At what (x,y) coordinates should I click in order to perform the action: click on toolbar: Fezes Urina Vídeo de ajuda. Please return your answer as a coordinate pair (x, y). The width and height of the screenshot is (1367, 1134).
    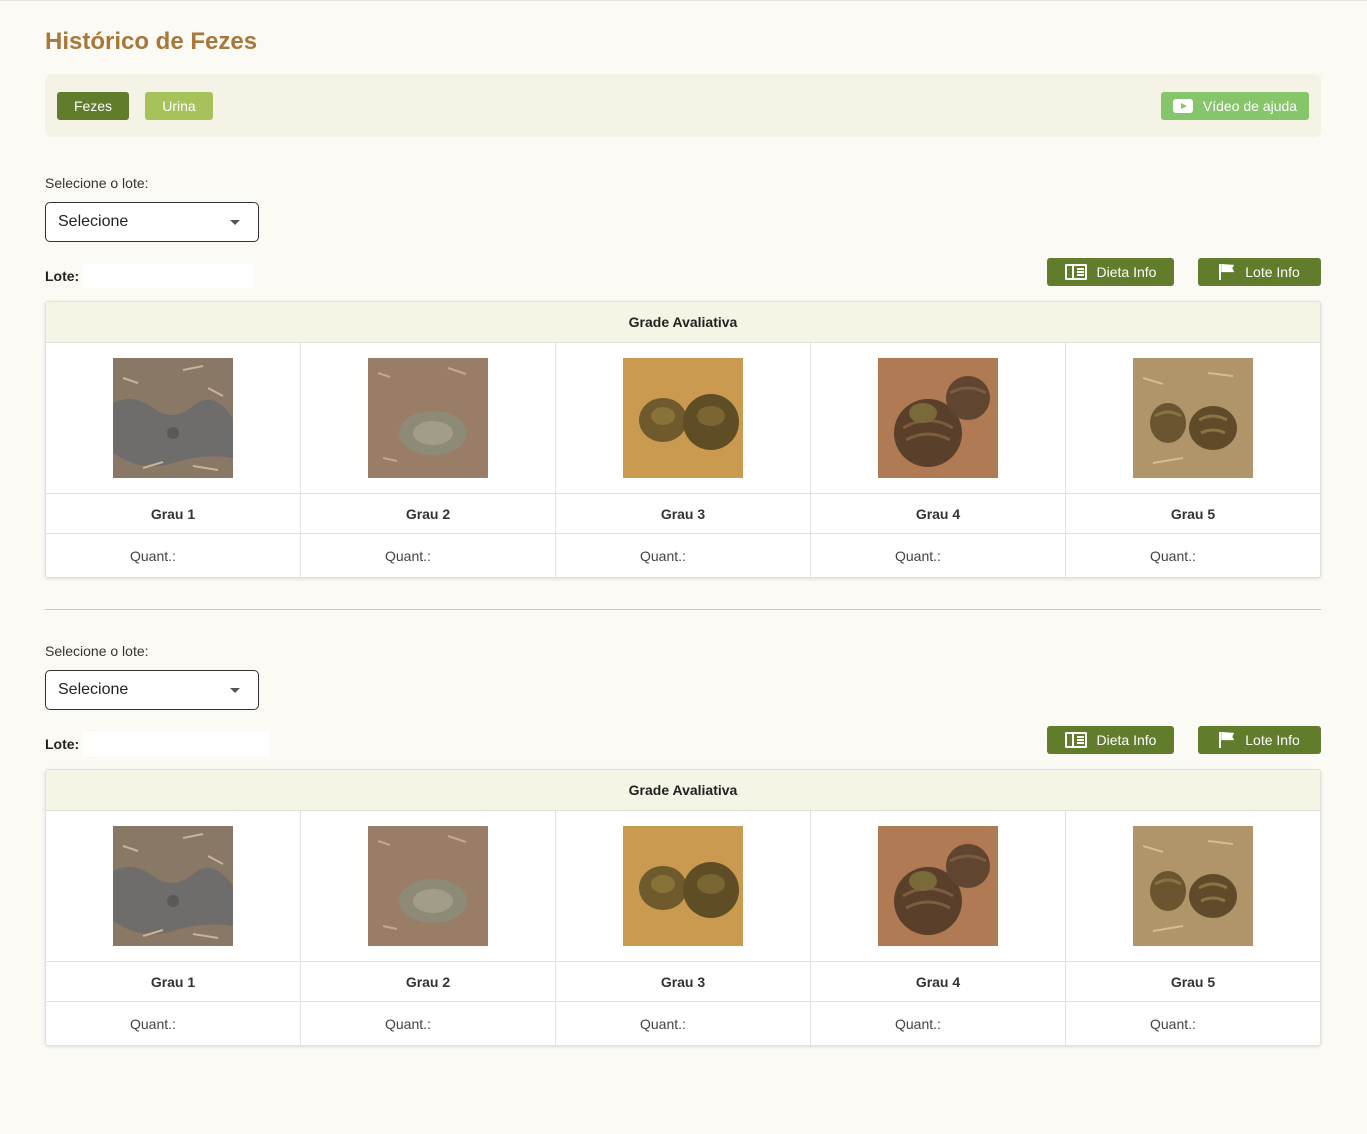
    Looking at the image, I should click on (683, 105).